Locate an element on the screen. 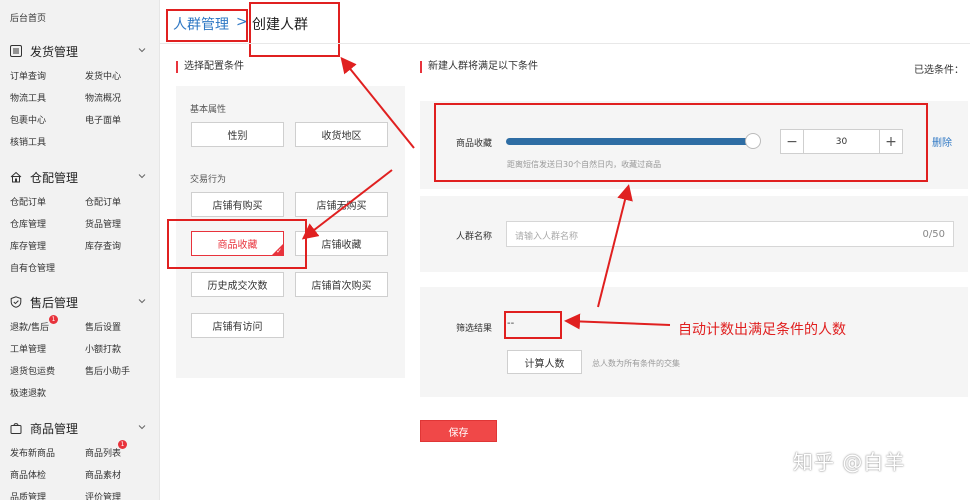 The width and height of the screenshot is (970, 500). arrow-to-condition is located at coordinates (615, 246).